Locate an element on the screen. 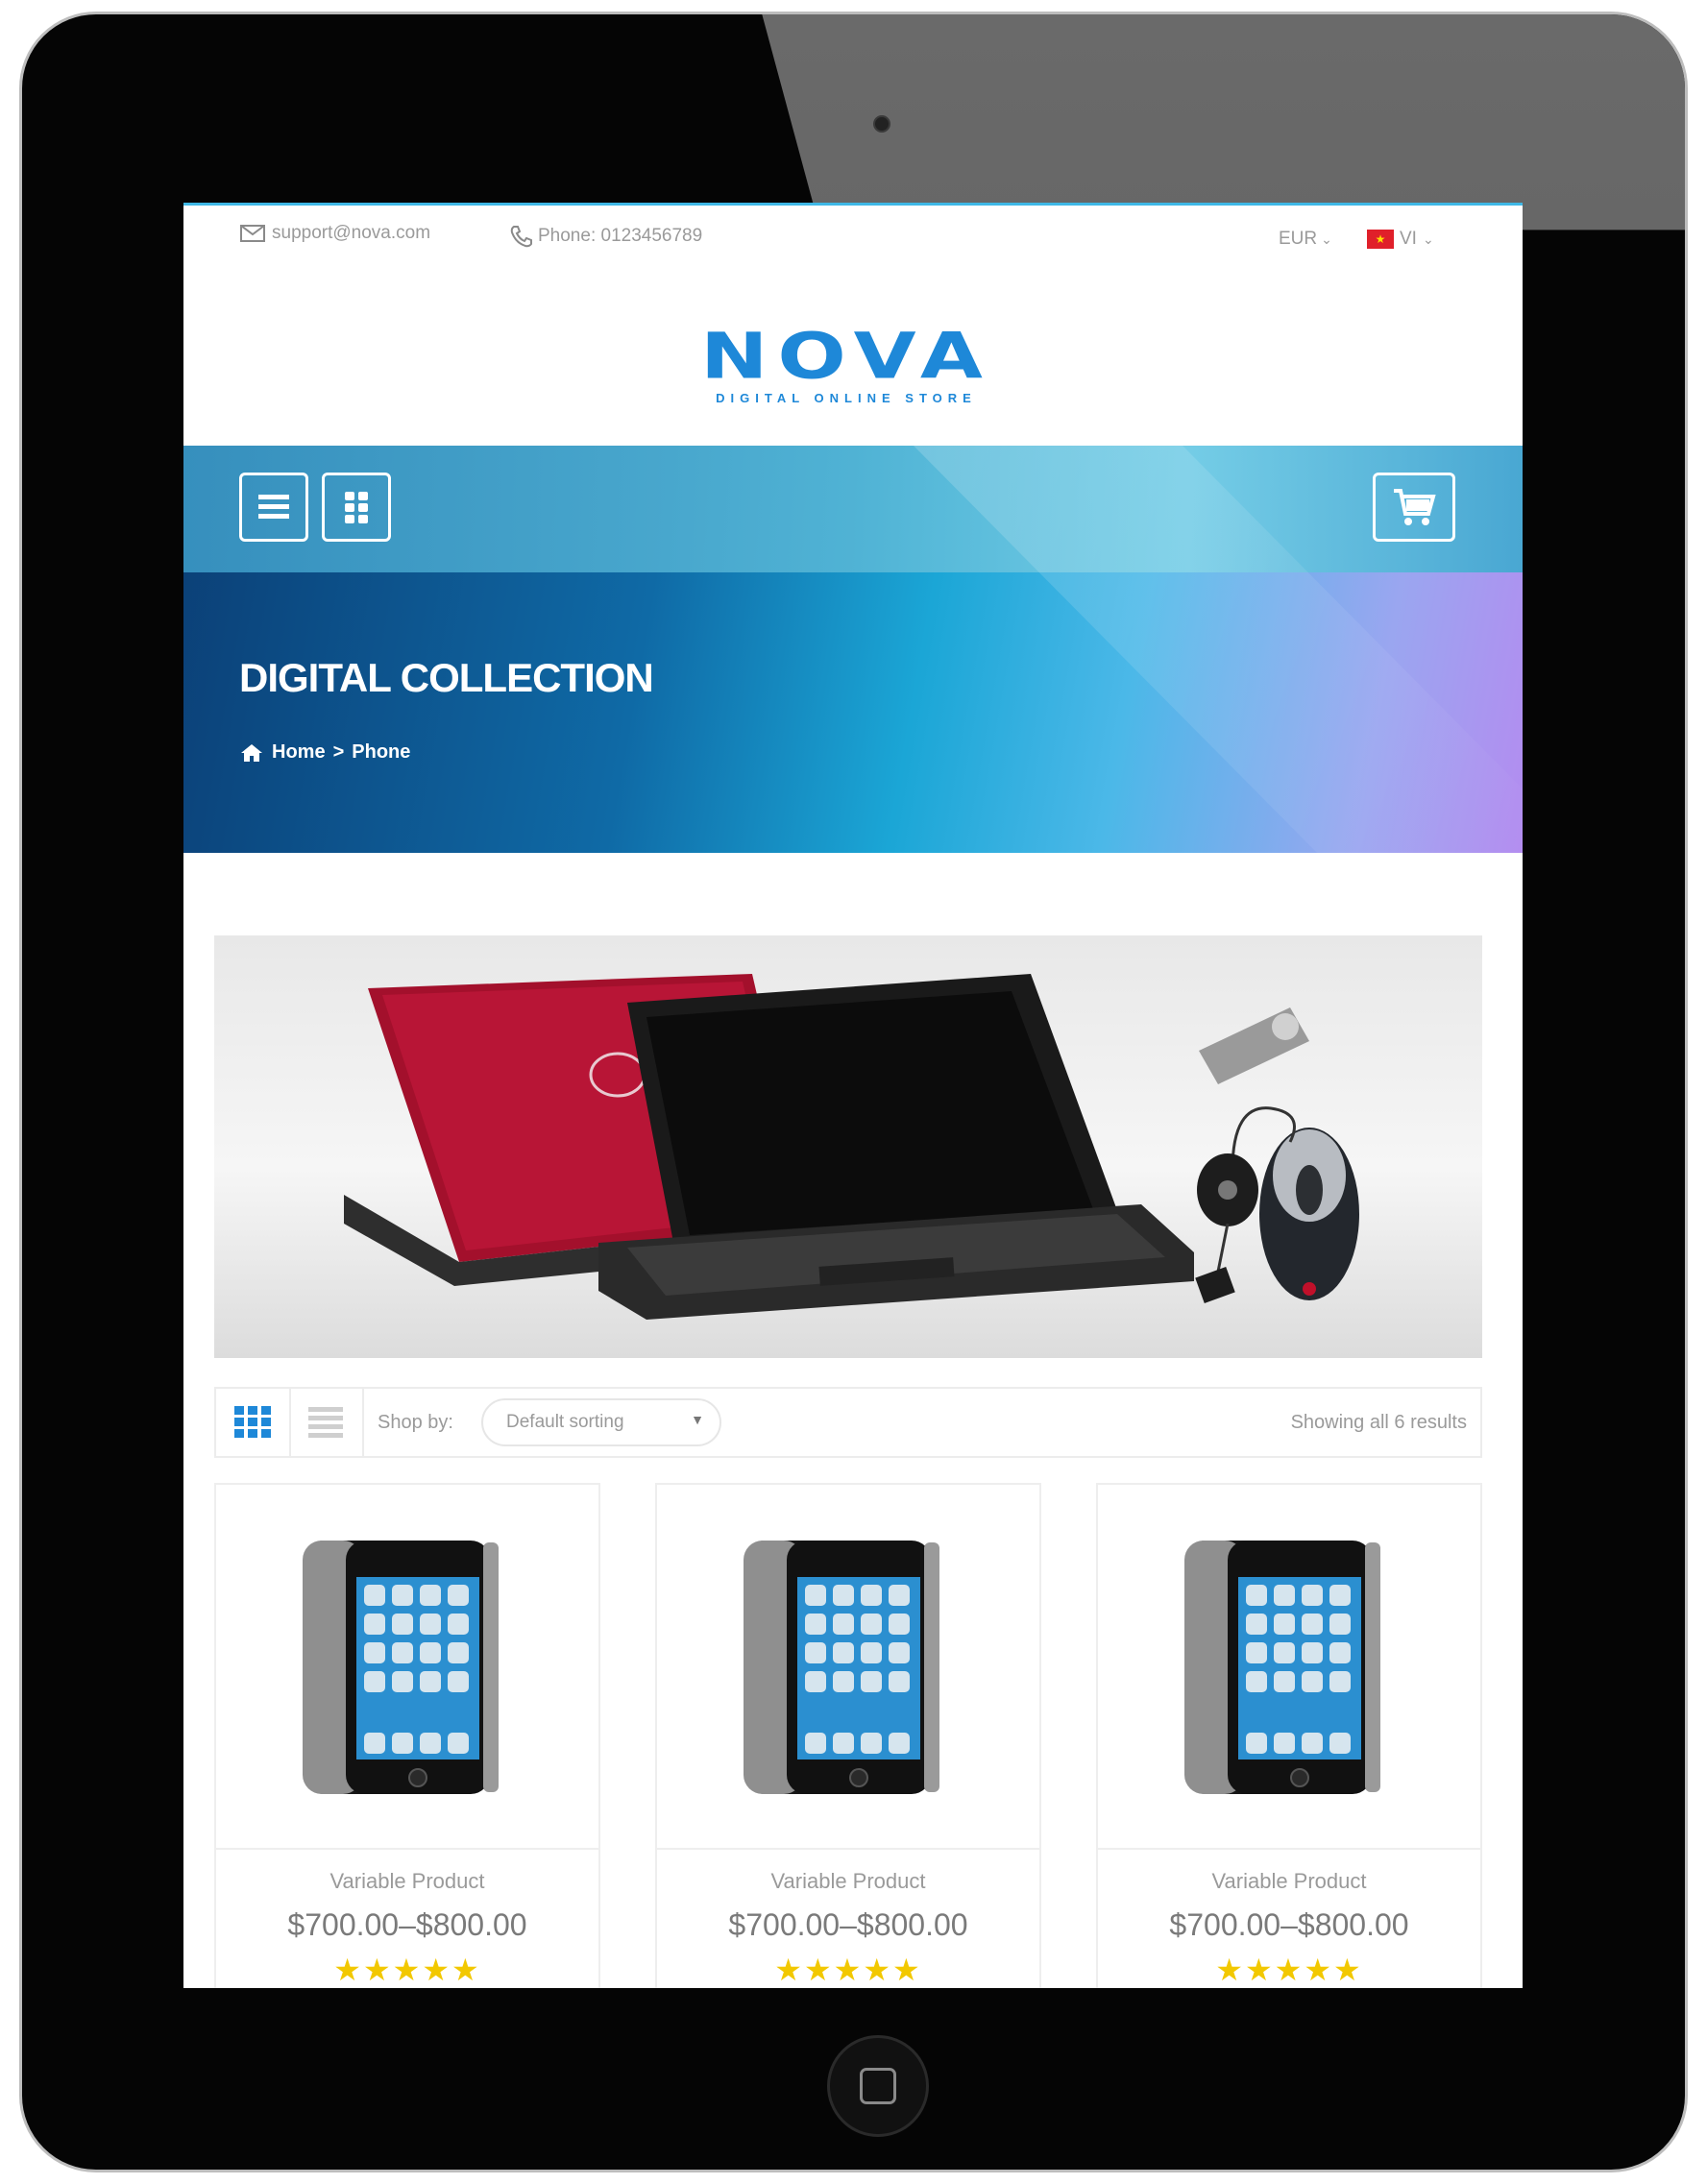  envelope-icon is located at coordinates (252, 233).